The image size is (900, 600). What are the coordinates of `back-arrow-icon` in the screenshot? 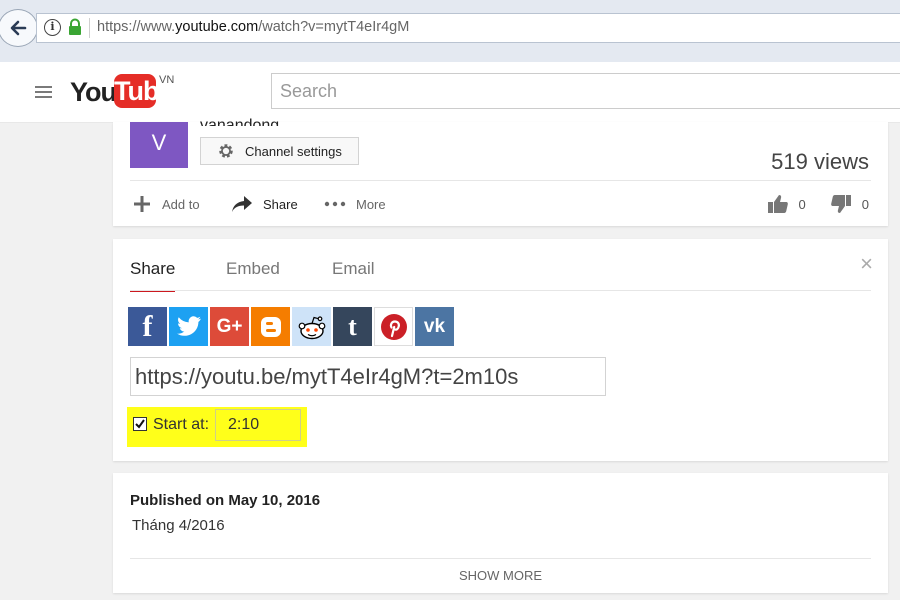 It's located at (18, 28).